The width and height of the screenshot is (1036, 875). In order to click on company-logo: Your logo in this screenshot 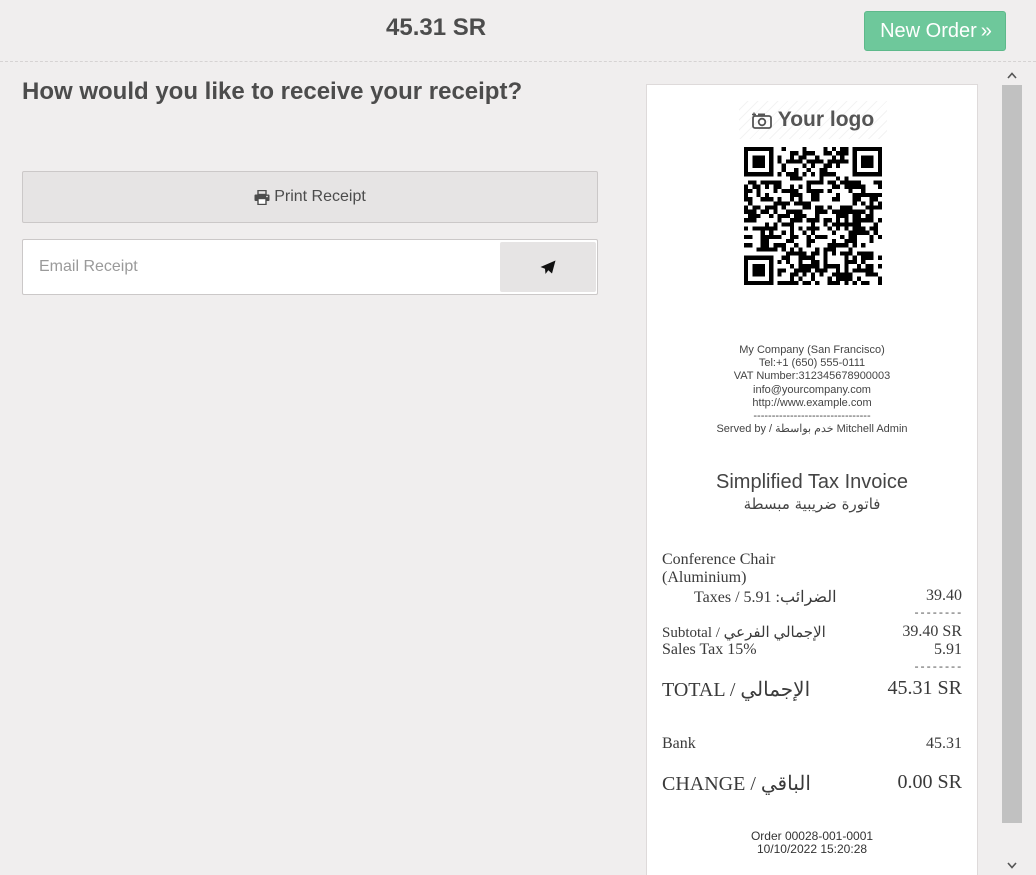, I will do `click(813, 120)`.